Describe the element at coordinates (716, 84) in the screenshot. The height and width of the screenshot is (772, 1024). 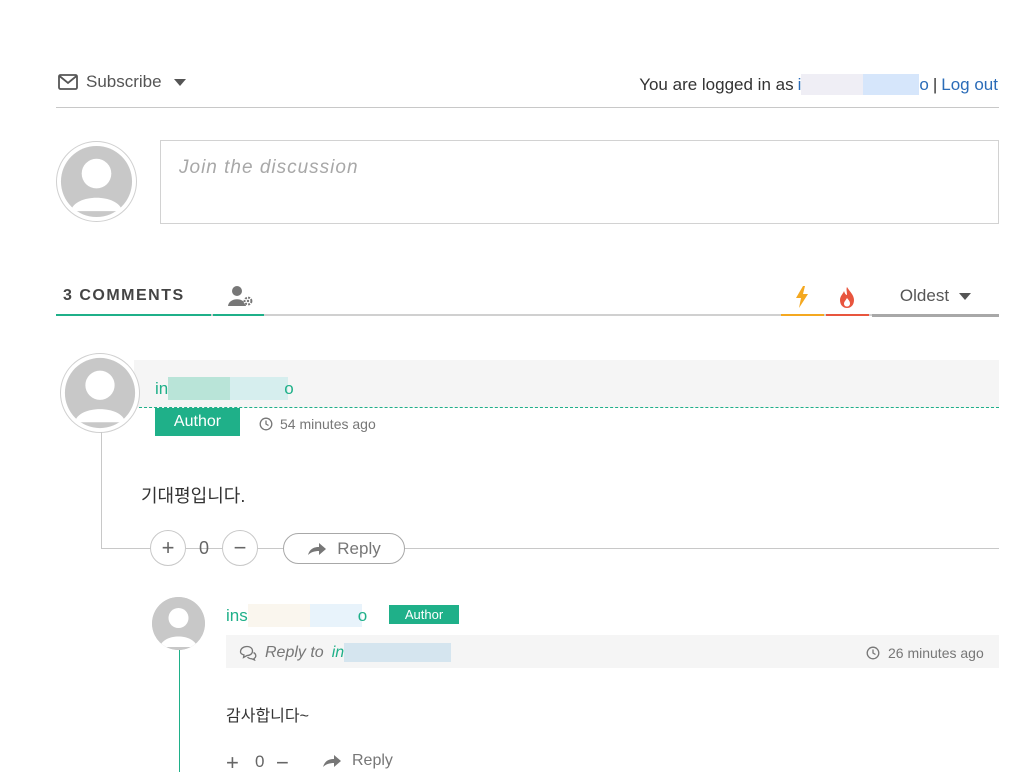
I see `login-prefix: You are logged in as` at that location.